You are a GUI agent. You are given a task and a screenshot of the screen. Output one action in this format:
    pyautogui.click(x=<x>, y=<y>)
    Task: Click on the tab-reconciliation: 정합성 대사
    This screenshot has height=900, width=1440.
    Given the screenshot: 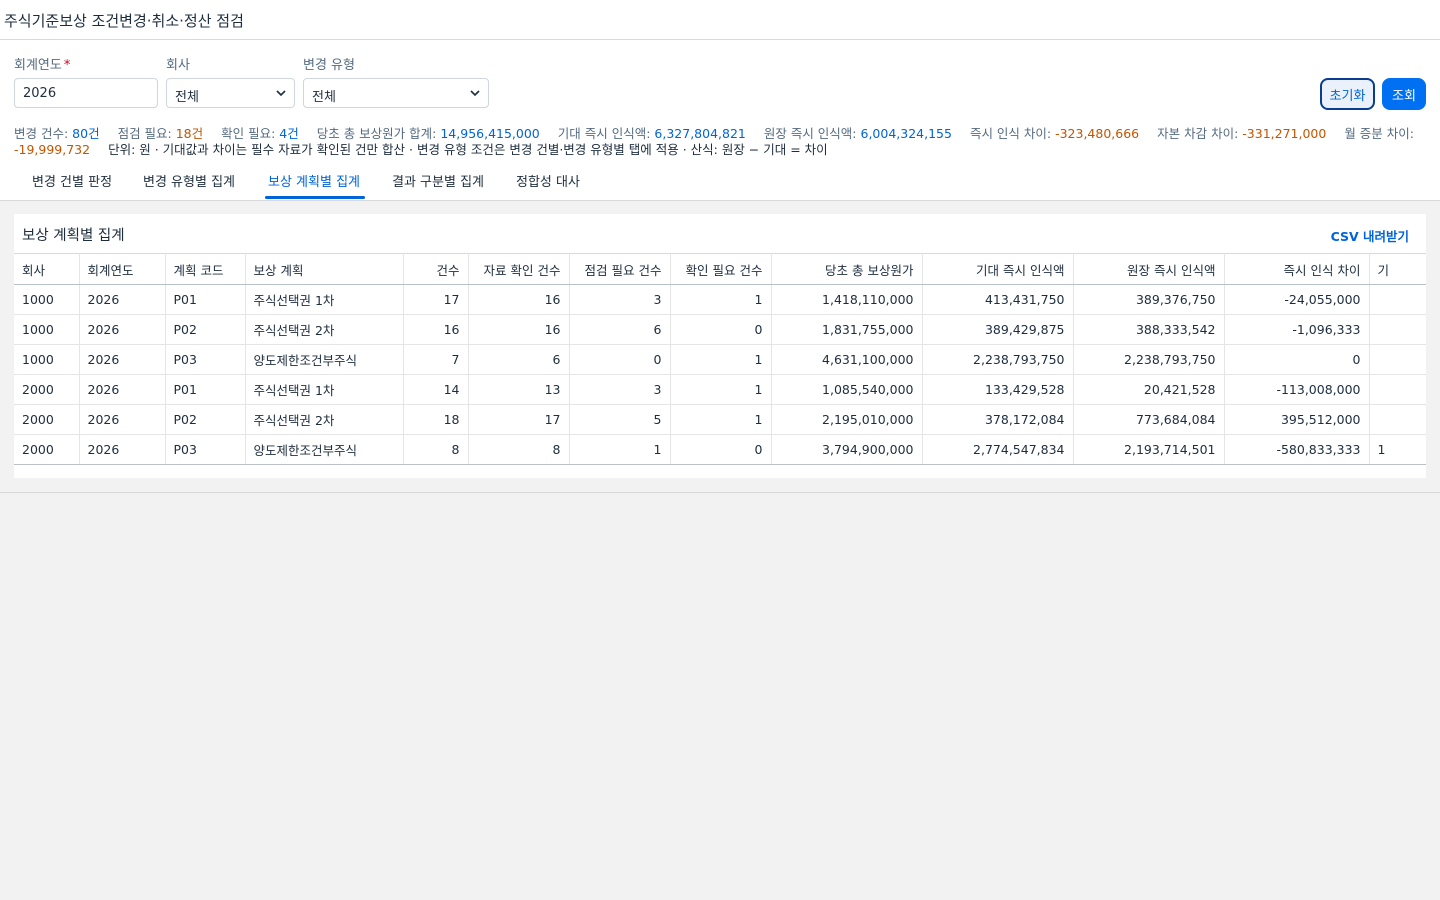 What is the action you would take?
    pyautogui.click(x=548, y=180)
    